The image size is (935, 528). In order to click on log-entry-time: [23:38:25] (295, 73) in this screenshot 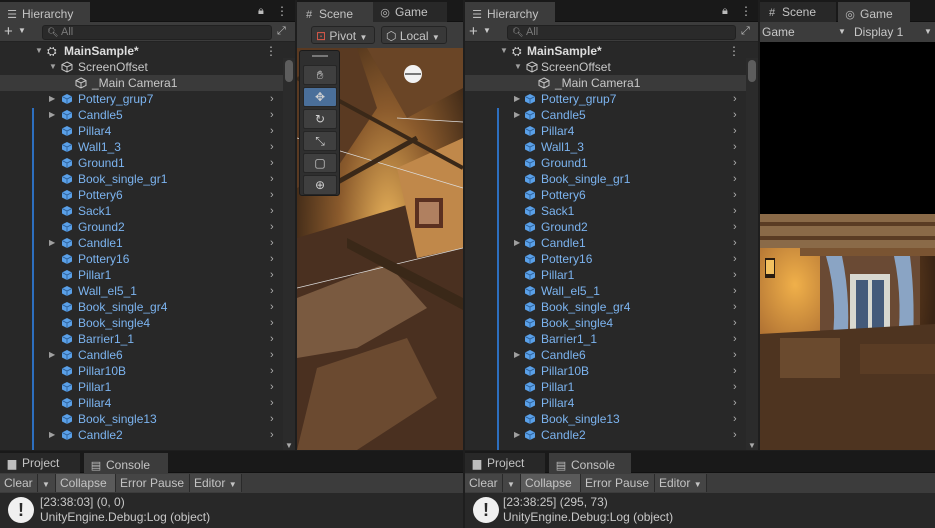, I will do `click(555, 502)`.